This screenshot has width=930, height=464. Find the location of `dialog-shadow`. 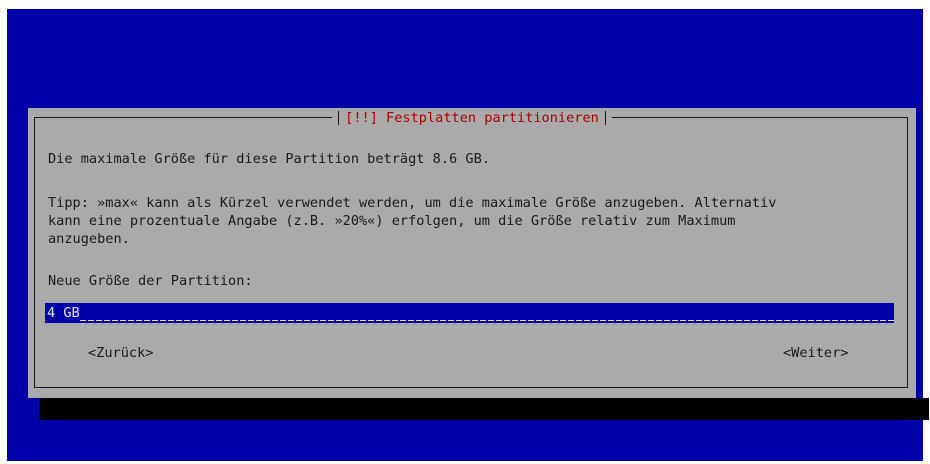

dialog-shadow is located at coordinates (484, 409).